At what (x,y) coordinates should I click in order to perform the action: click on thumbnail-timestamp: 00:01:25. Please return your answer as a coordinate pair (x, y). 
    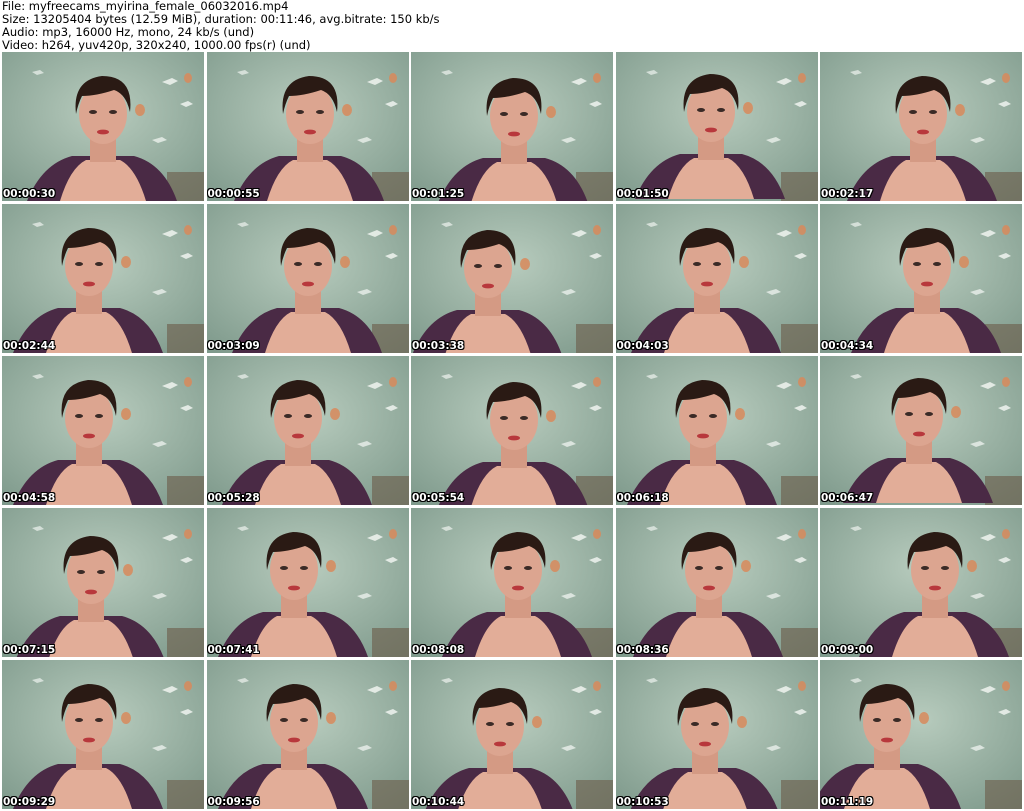
    Looking at the image, I should click on (438, 194).